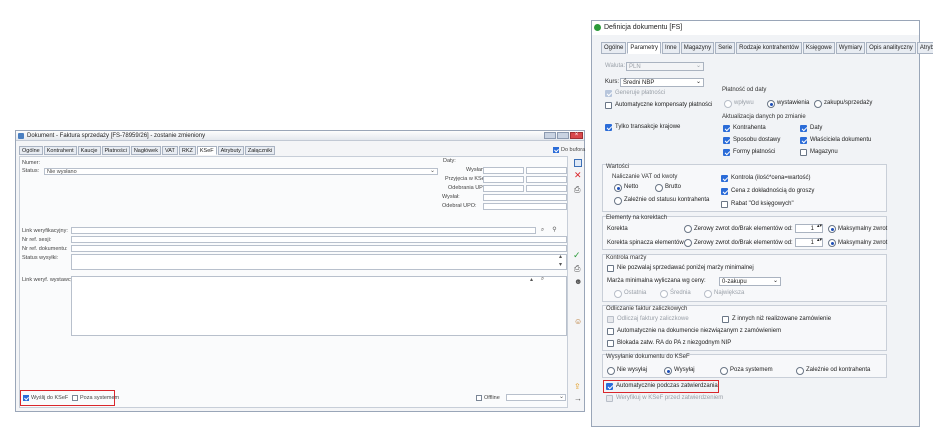  I want to click on sposobu-checkbox, so click(726, 140).